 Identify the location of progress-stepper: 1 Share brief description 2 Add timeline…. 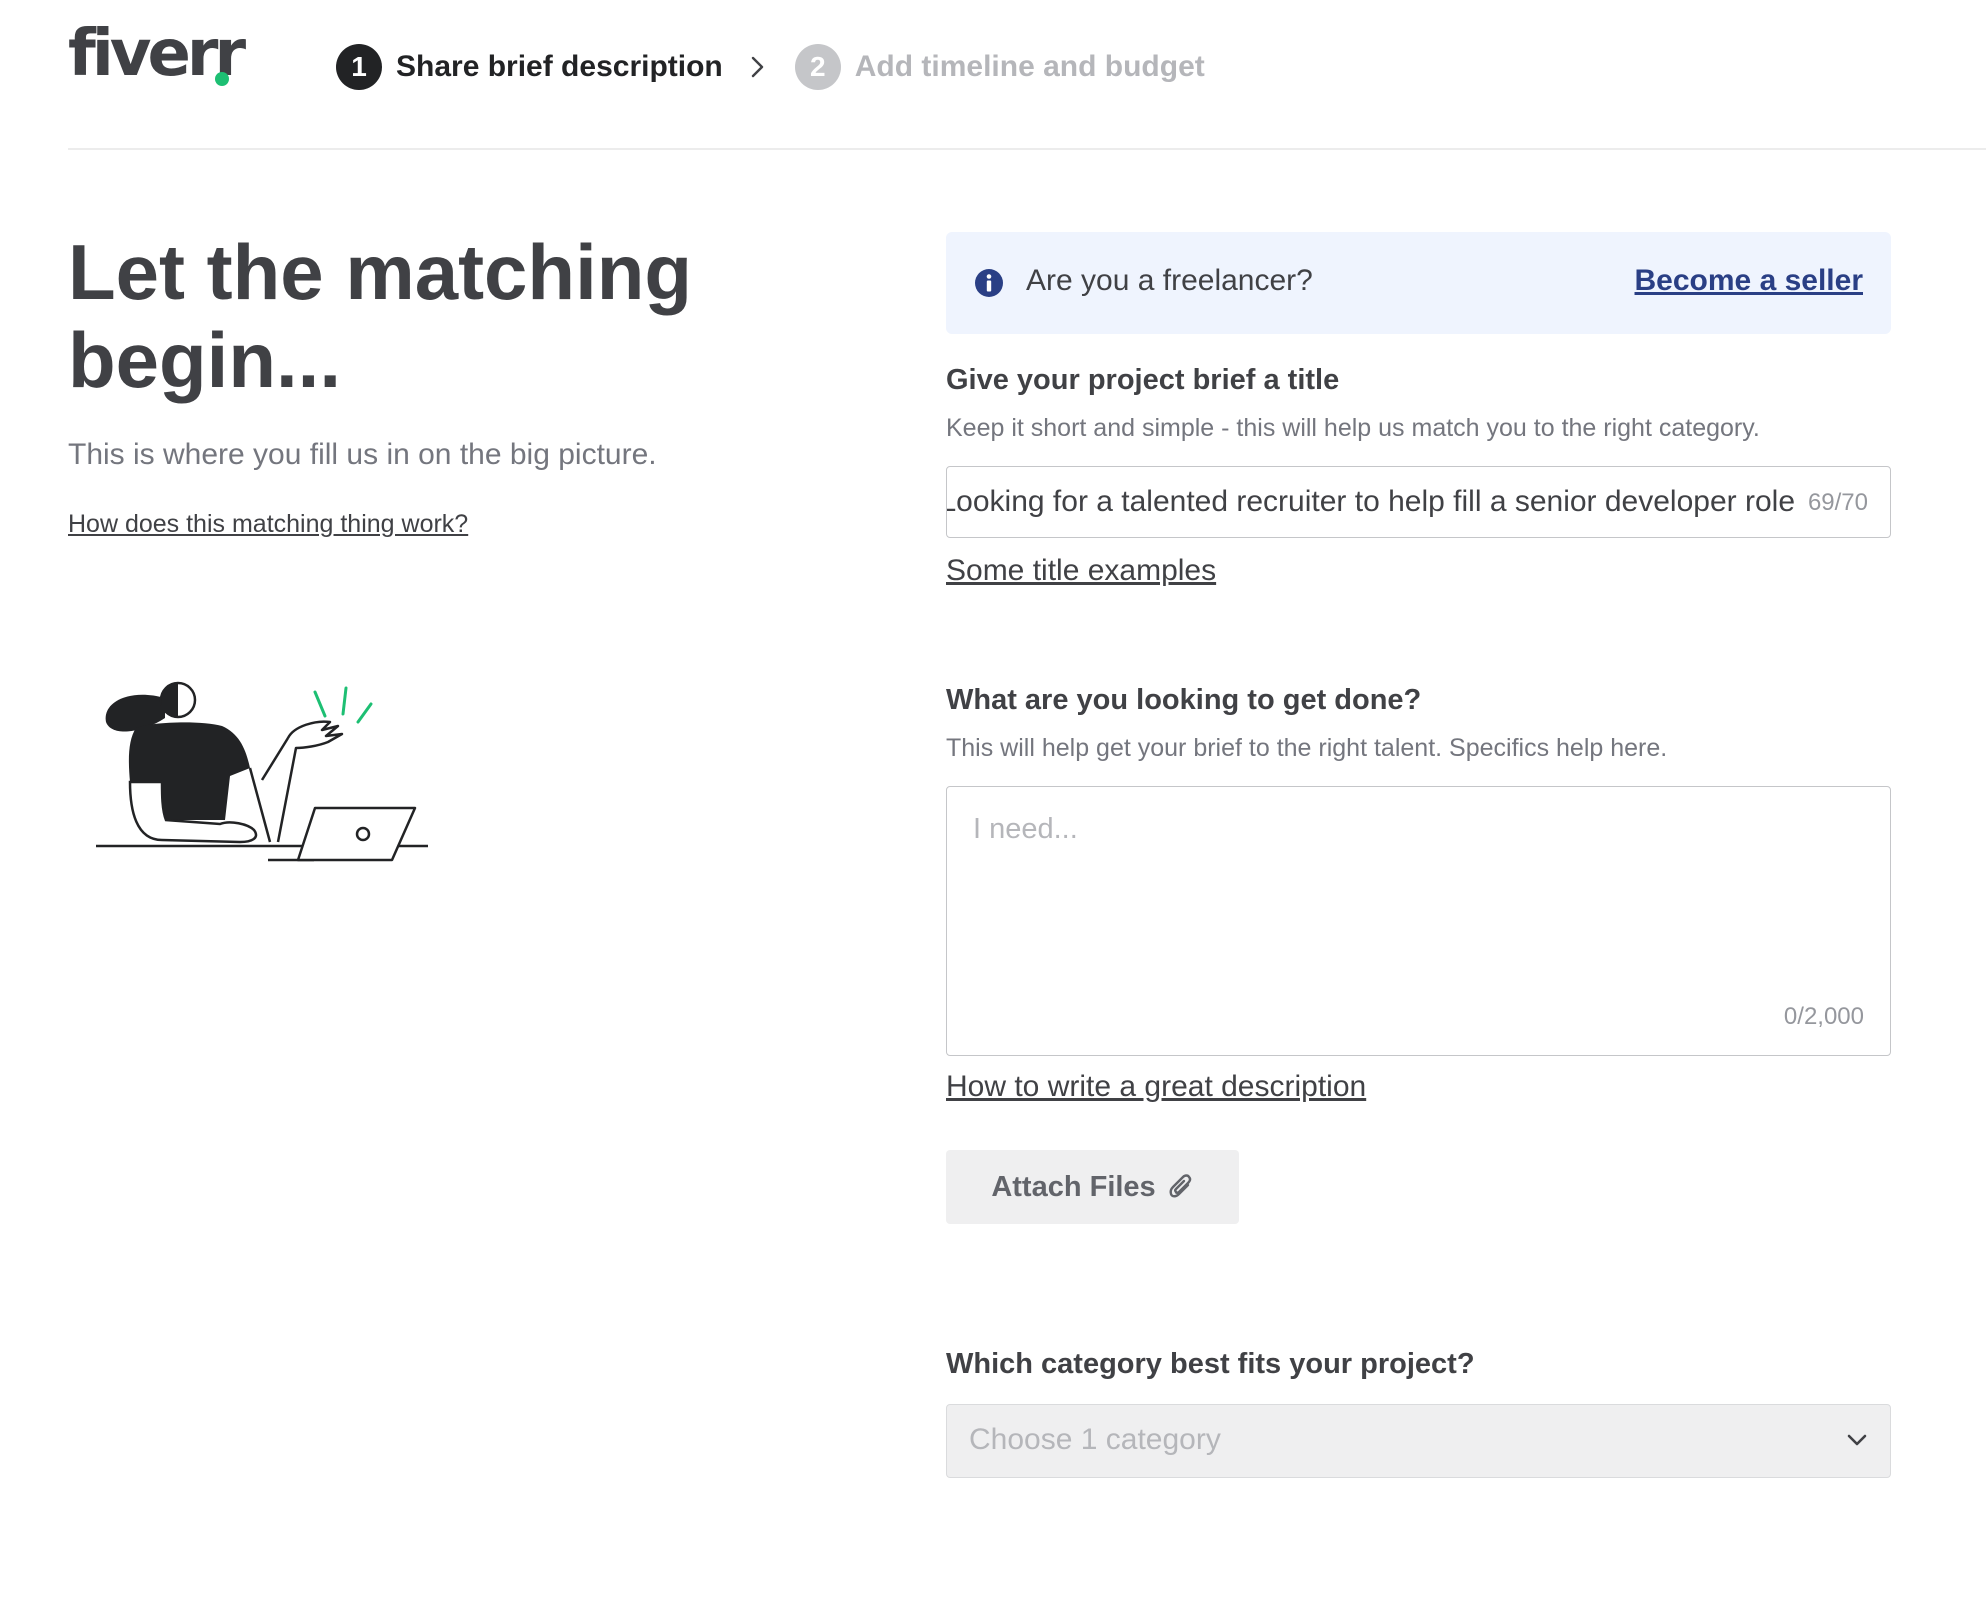
(770, 67).